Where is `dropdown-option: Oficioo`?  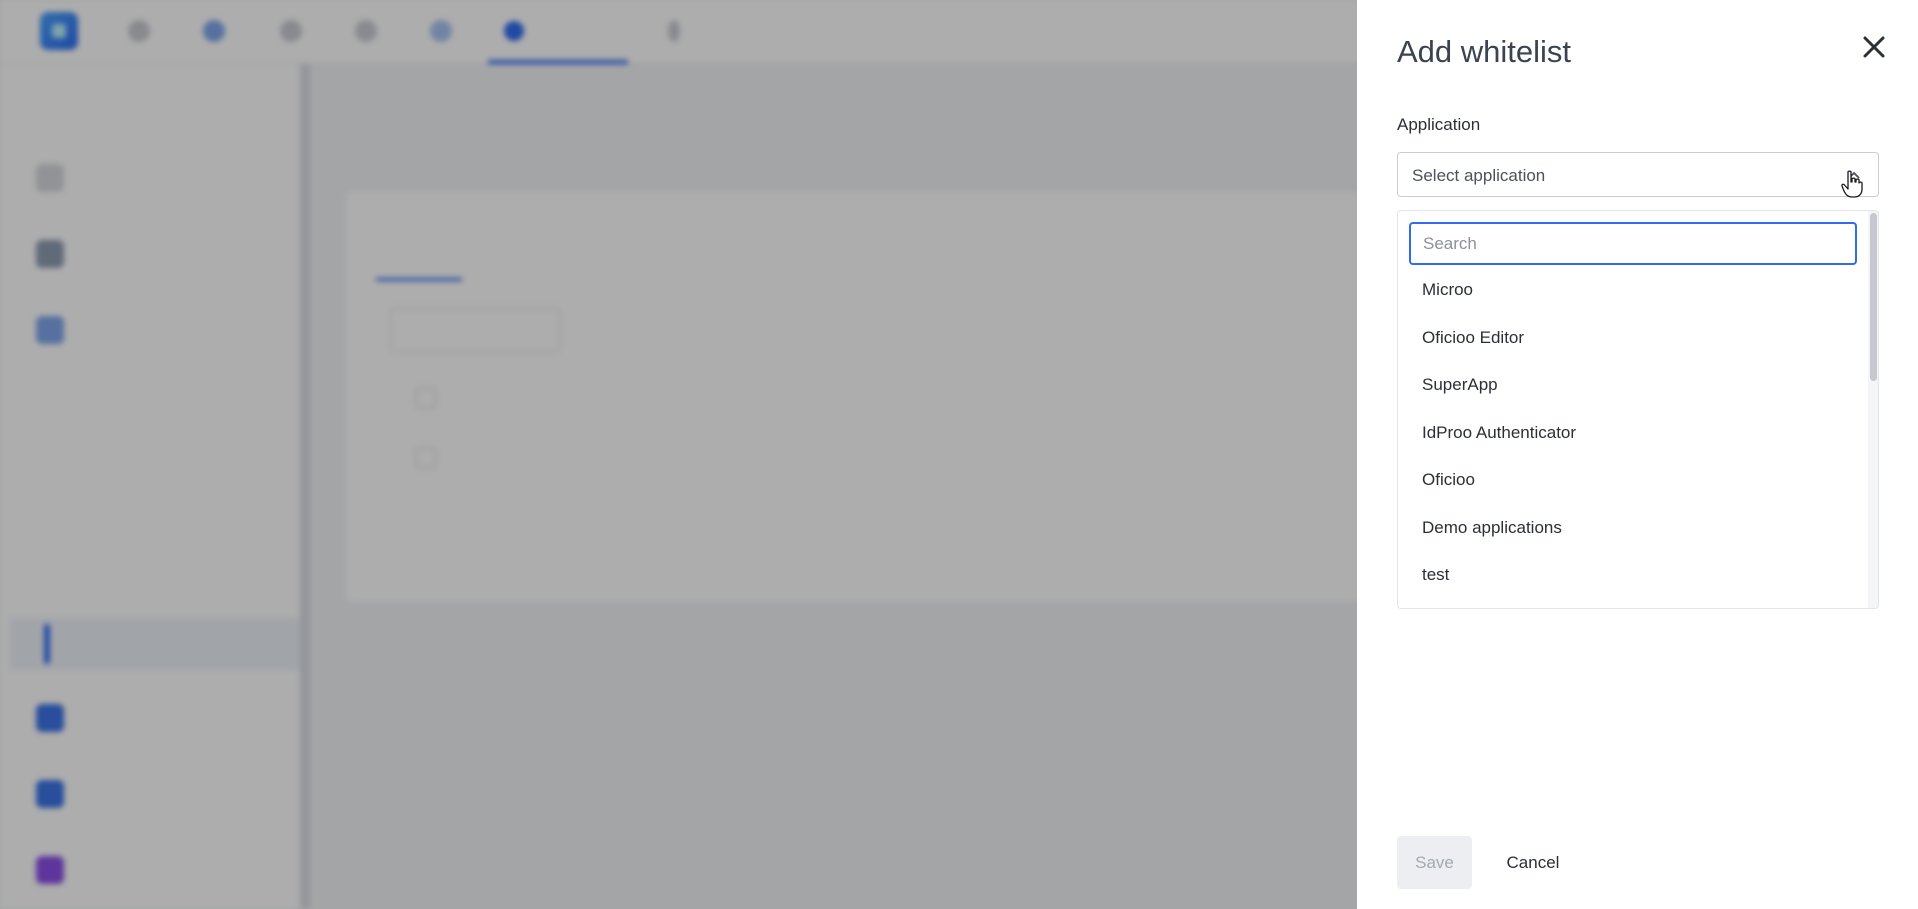
dropdown-option: Oficioo is located at coordinates (1448, 480).